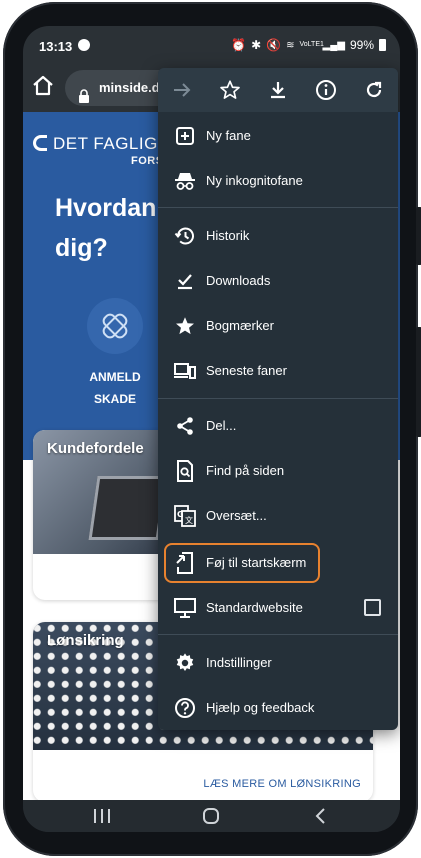  Describe the element at coordinates (245, 470) in the screenshot. I see `menu-item-label: Find på siden` at that location.